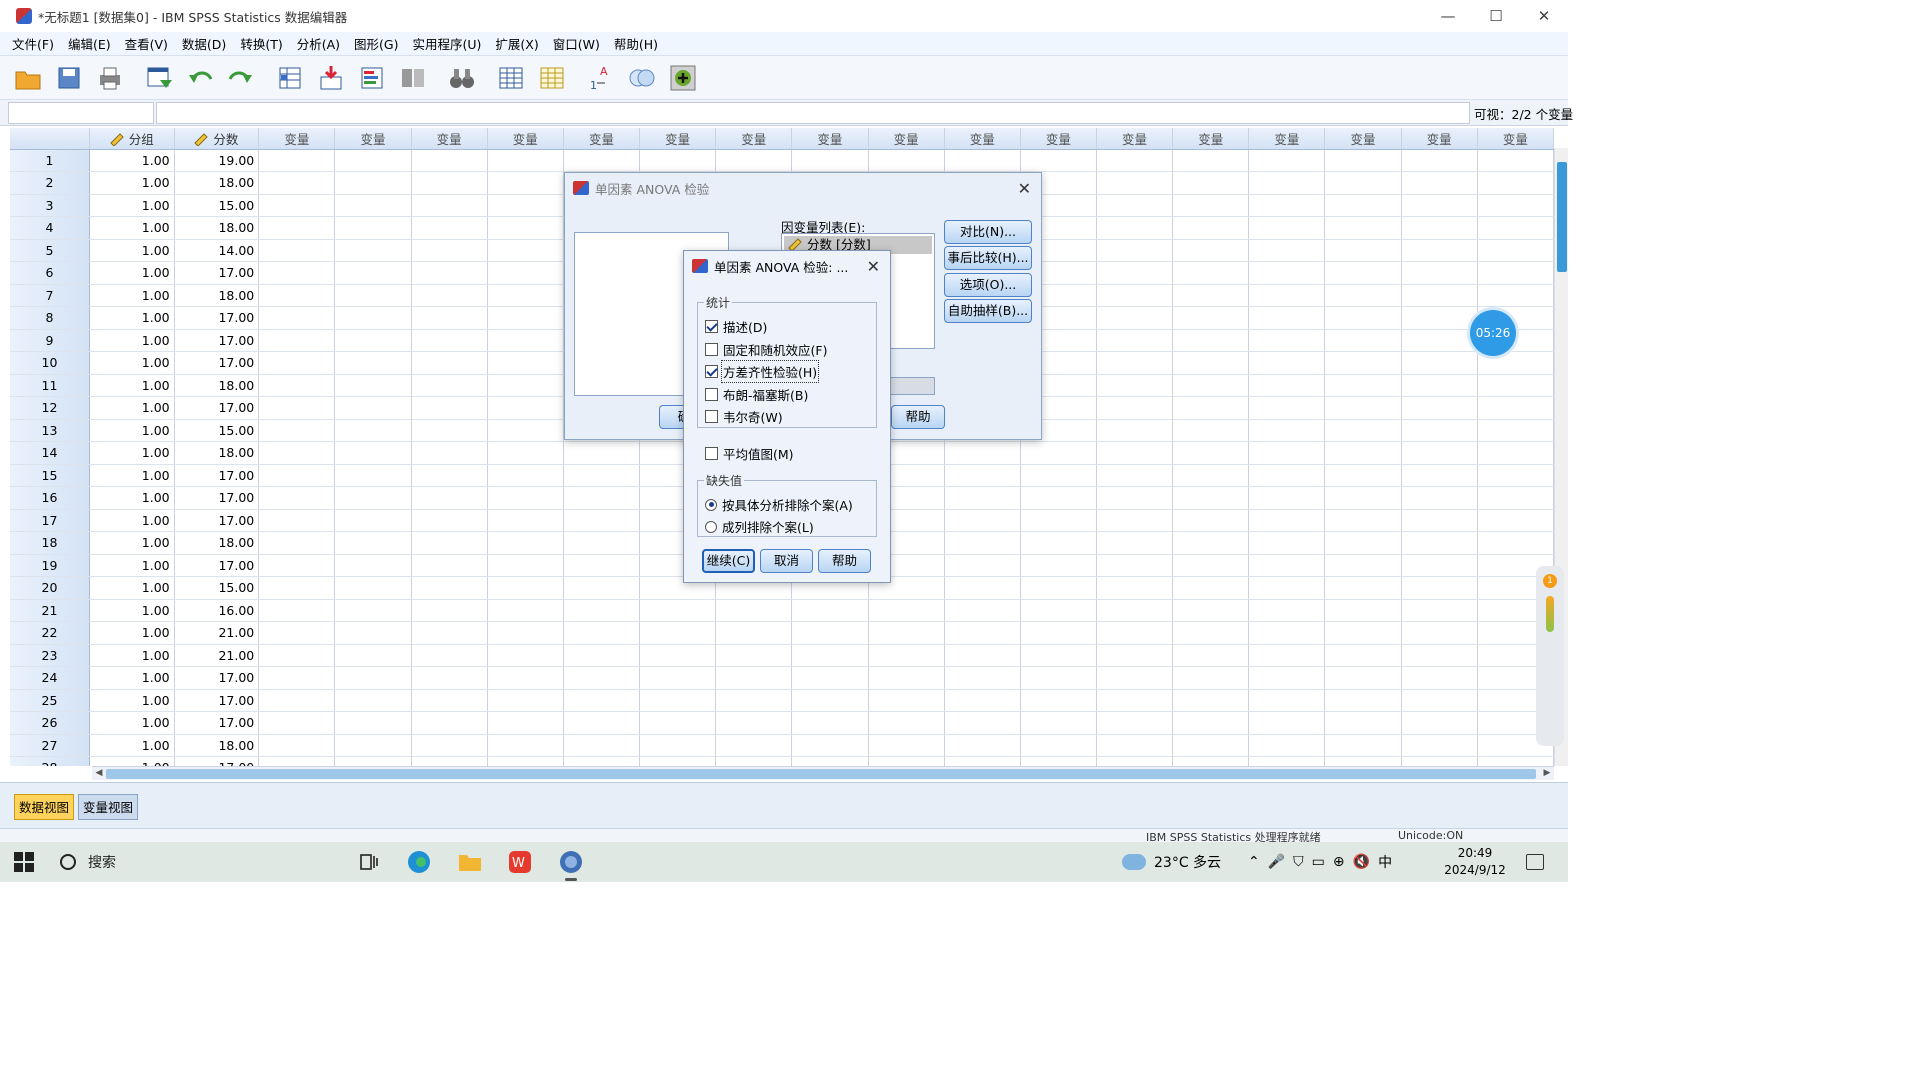  I want to click on menu-edit: 编辑(E), so click(89, 43).